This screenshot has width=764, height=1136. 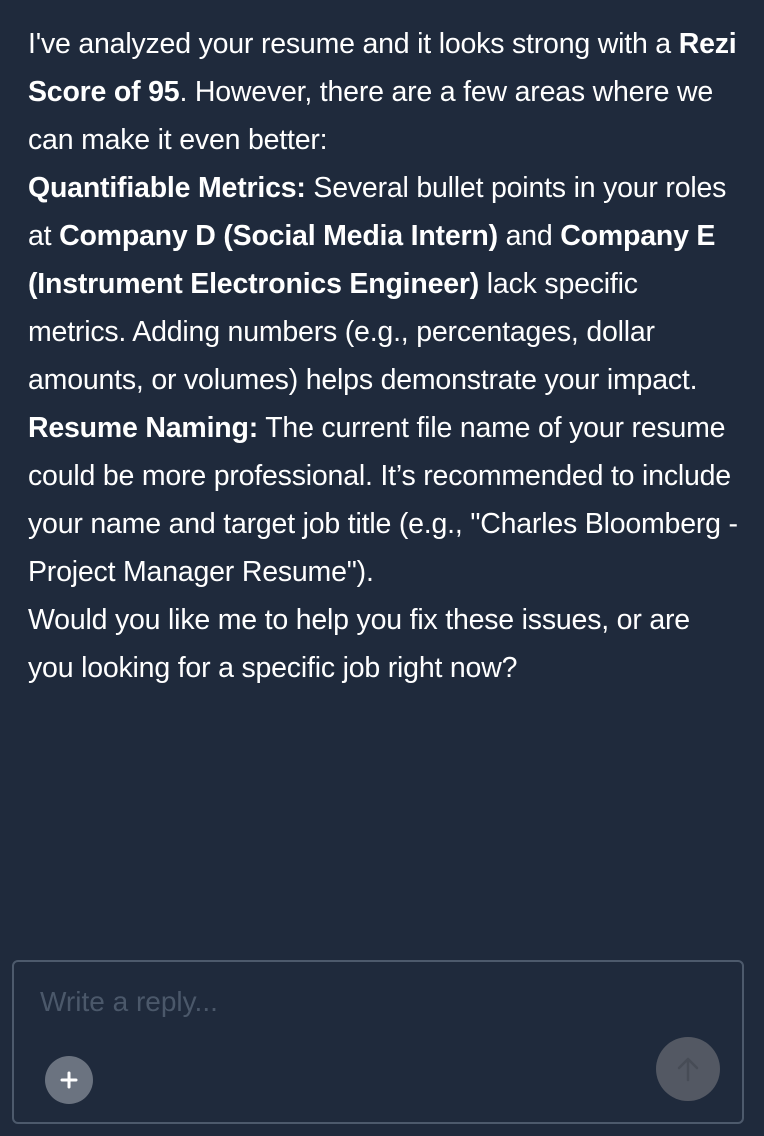 I want to click on naming-heading: Resume Naming:, so click(x=143, y=428).